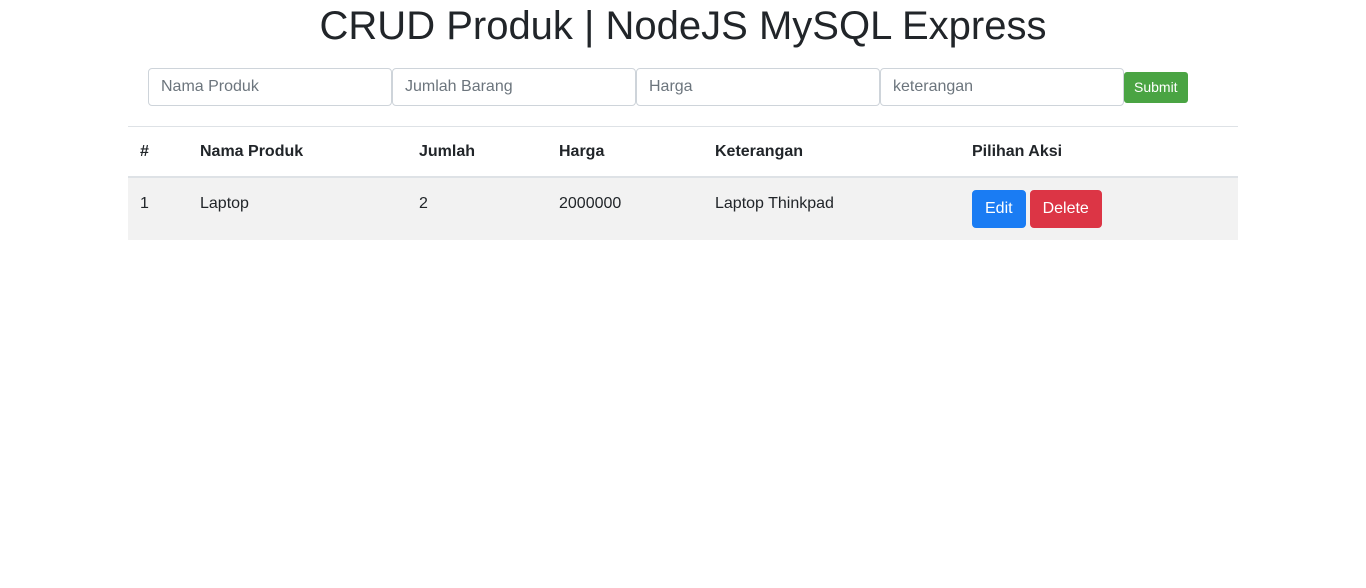 This screenshot has width=1366, height=588. I want to click on column-header-nama-produk: Nama Produk, so click(297, 152).